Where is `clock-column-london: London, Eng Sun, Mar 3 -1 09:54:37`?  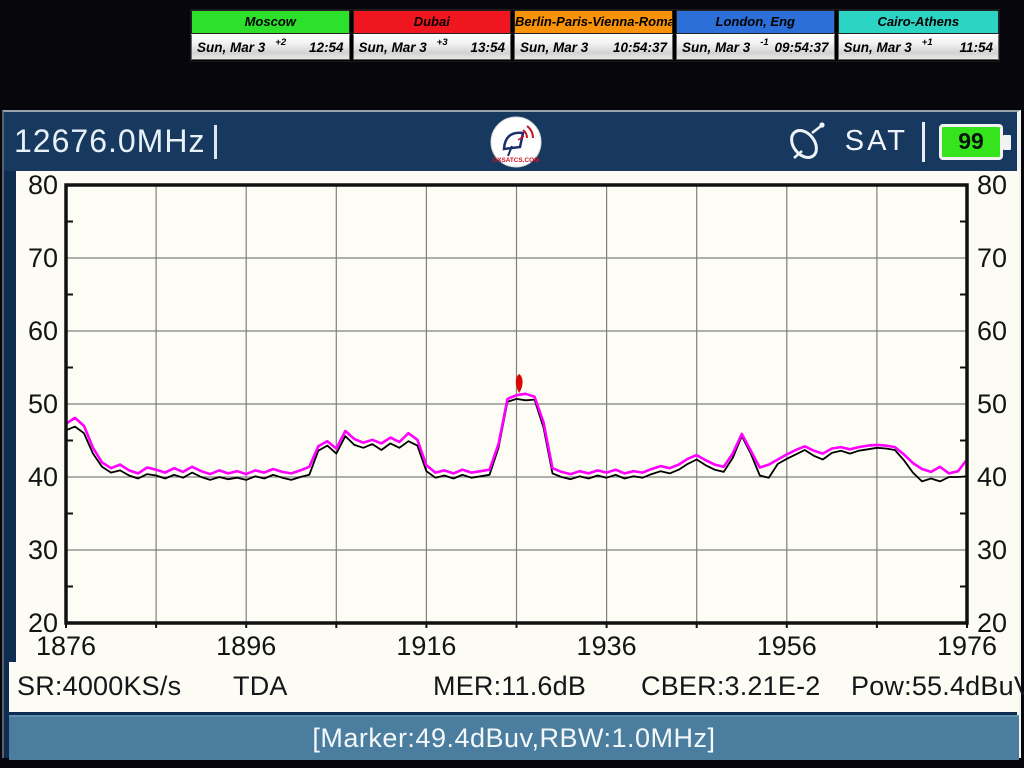 clock-column-london: London, Eng Sun, Mar 3 -1 09:54:37 is located at coordinates (757, 35).